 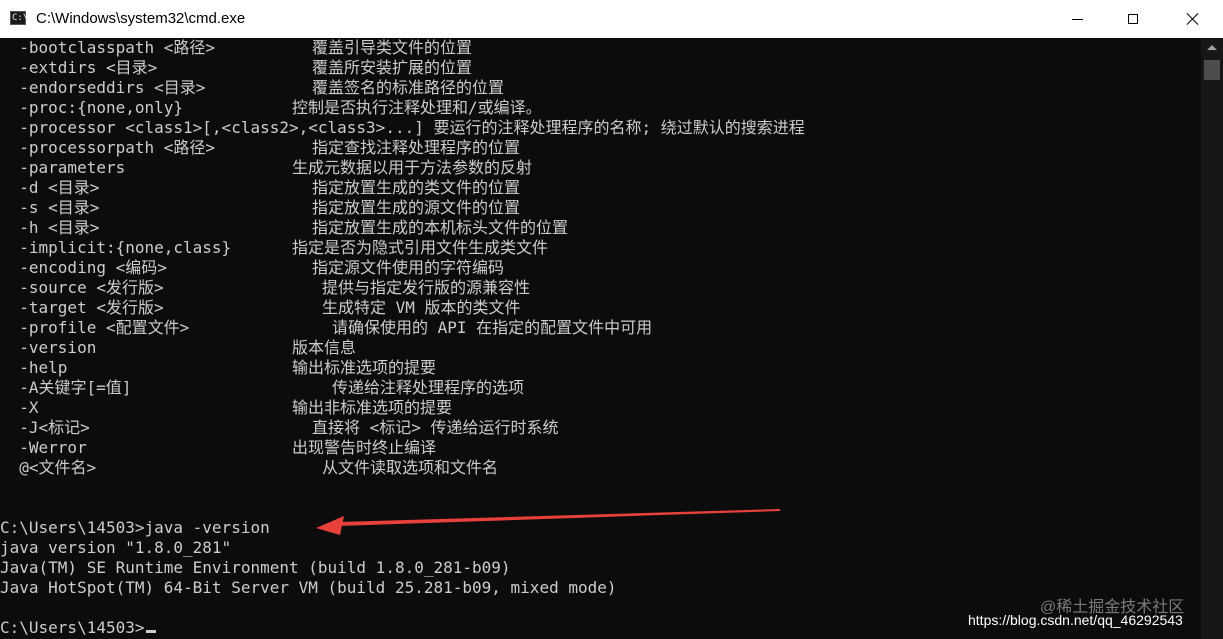 What do you see at coordinates (34, 367) in the screenshot?
I see `option-flag: -help` at bounding box center [34, 367].